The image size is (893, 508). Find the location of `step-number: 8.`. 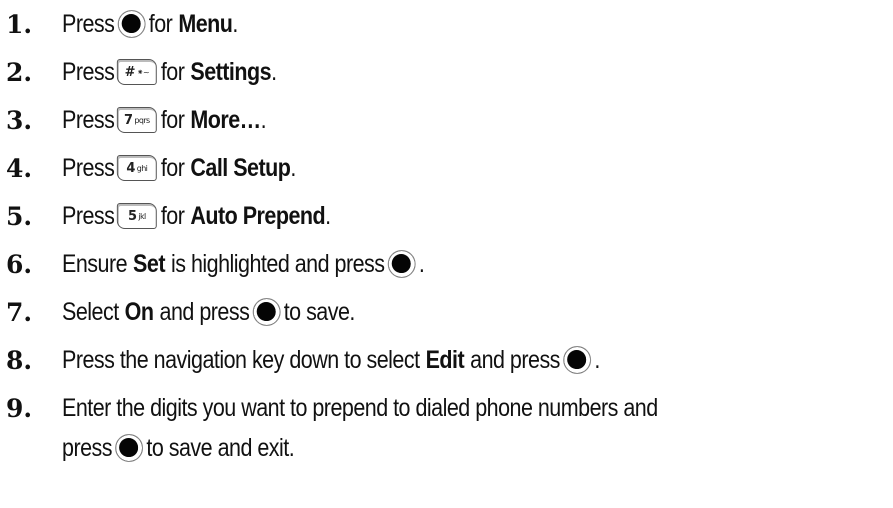

step-number: 8. is located at coordinates (19, 360).